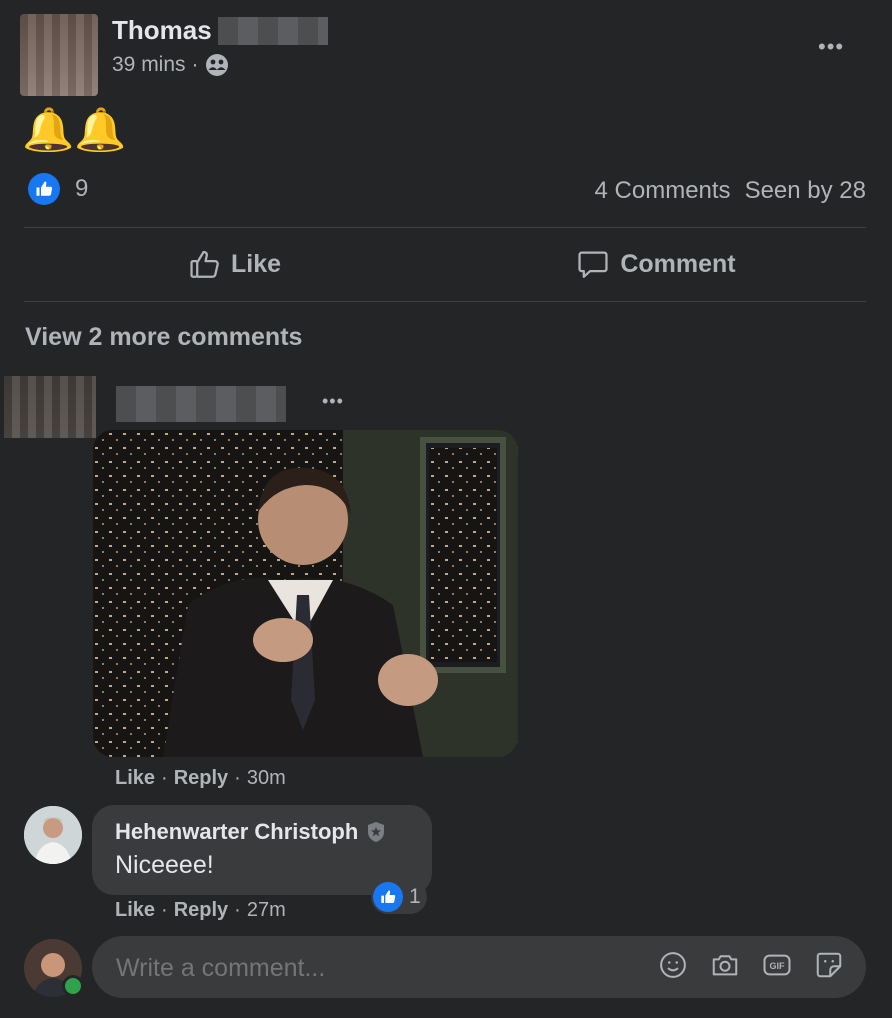  Describe the element at coordinates (272, 30) in the screenshot. I see `author-name-redacted` at that location.